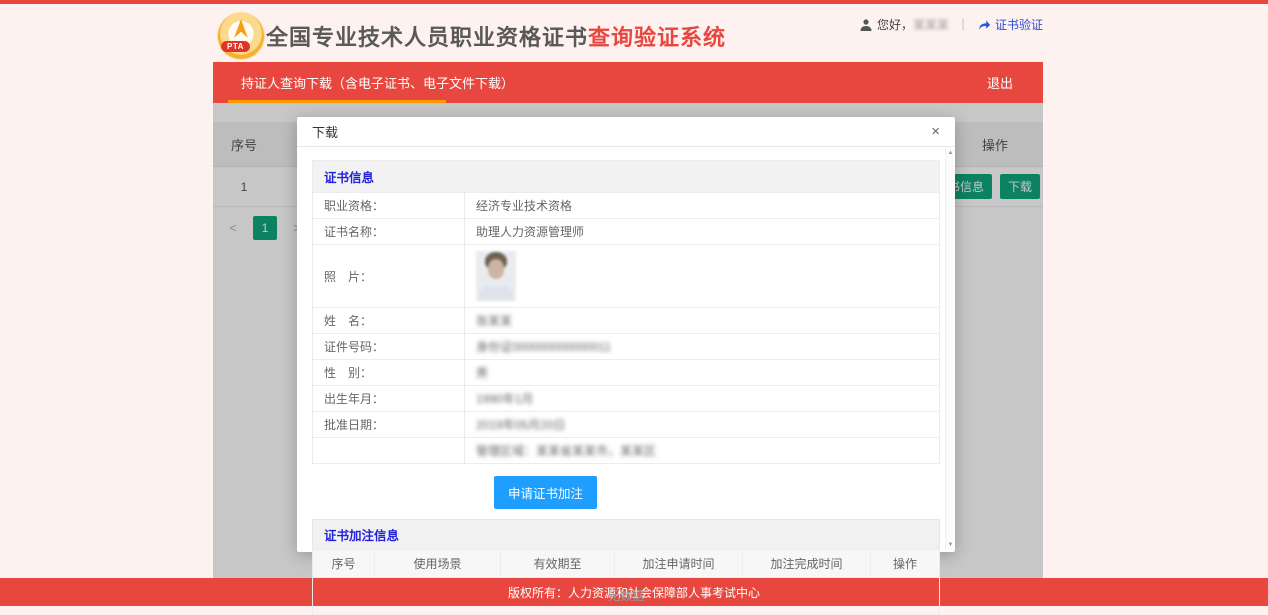  I want to click on page-title: 全国专业技术人员职业资格证书查询验证系统, so click(496, 36).